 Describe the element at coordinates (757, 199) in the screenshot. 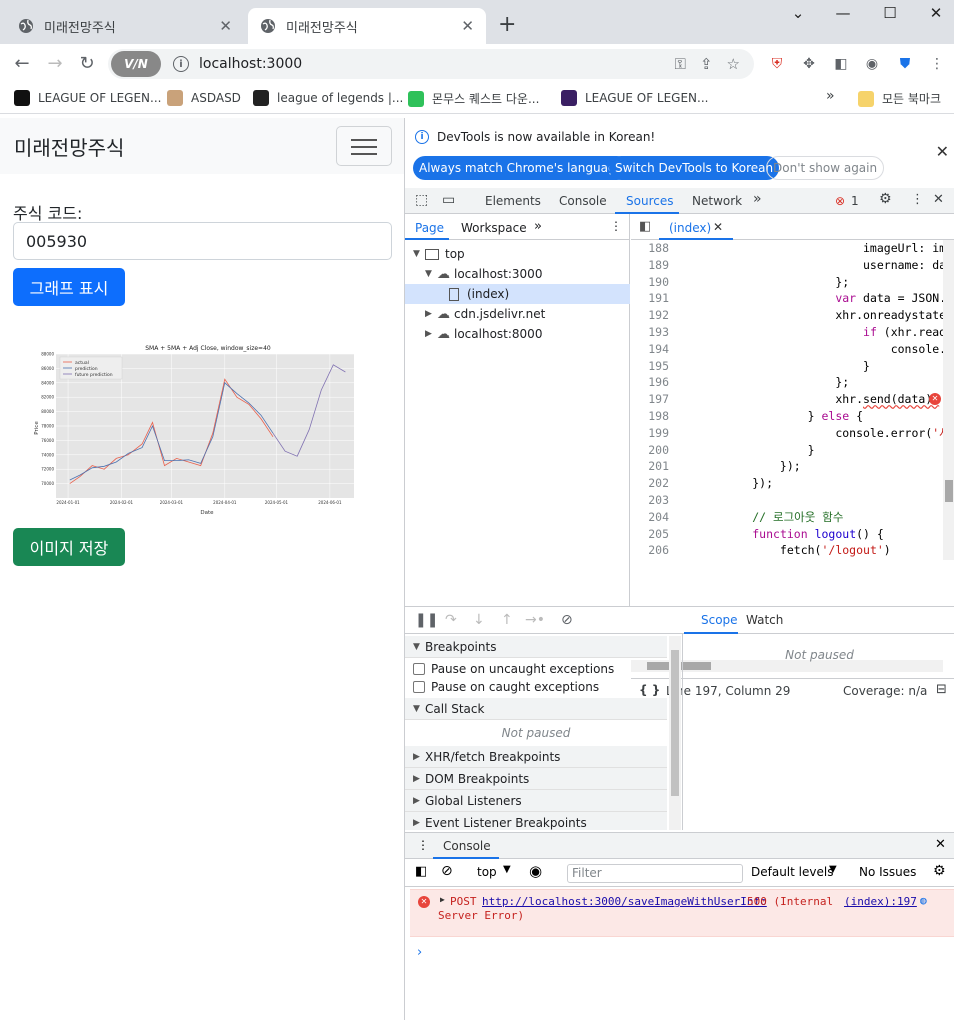

I see `more-tabs-icon: »` at that location.